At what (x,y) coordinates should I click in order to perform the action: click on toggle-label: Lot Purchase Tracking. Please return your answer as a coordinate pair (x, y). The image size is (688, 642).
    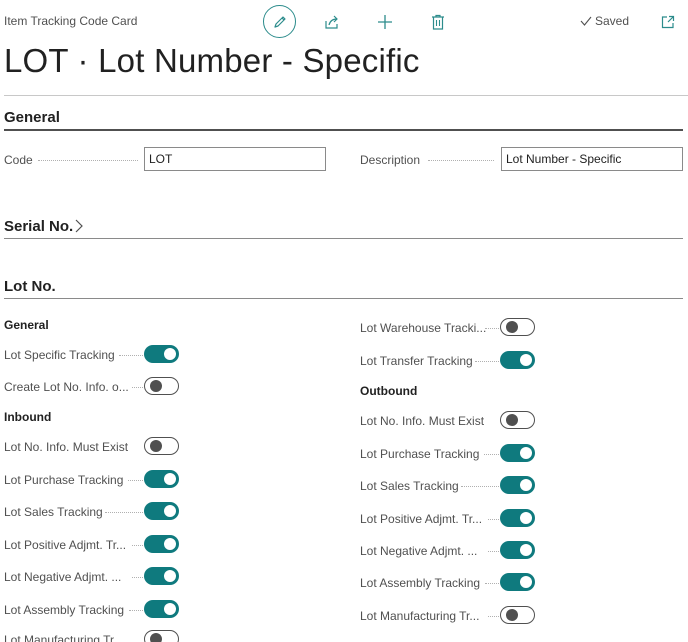
    Looking at the image, I should click on (64, 480).